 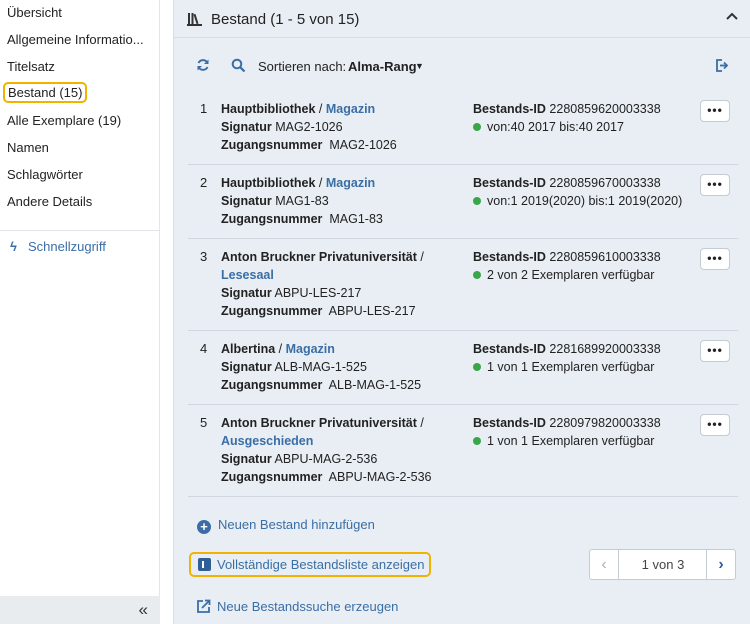 I want to click on sidebar-item-record: Titelsatz, so click(x=31, y=66).